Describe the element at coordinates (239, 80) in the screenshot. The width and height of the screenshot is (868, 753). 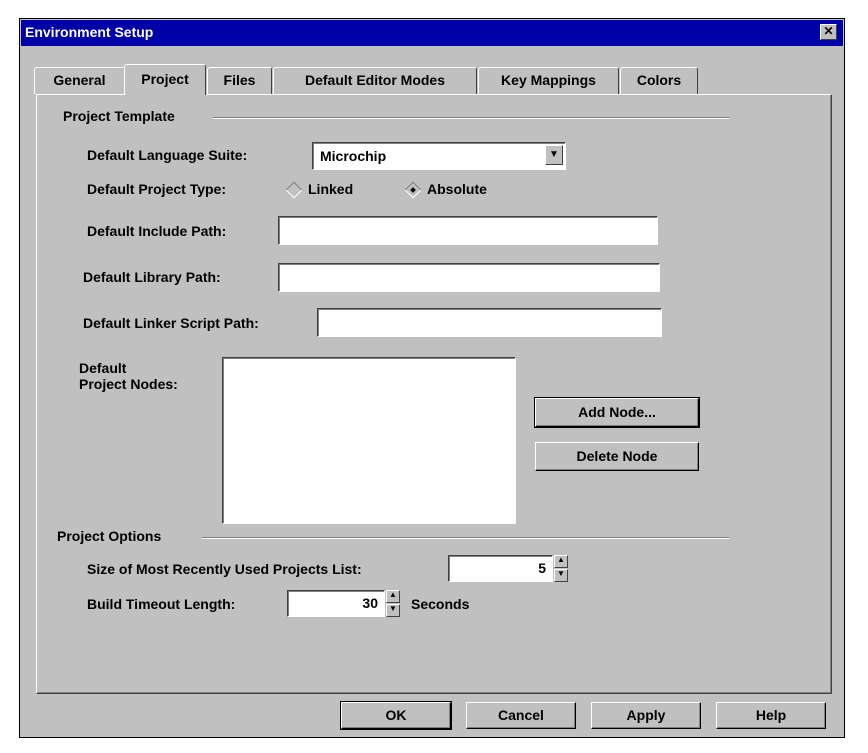
I see `tab-files: Files` at that location.